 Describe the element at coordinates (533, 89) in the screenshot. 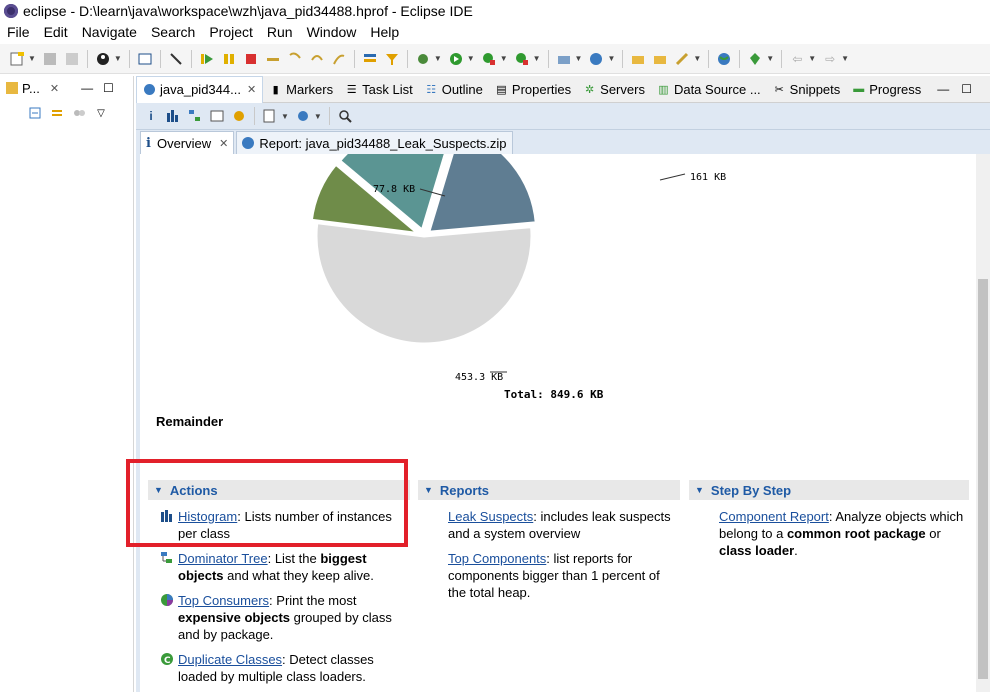

I see `tab-properties: ▤ Properties` at that location.